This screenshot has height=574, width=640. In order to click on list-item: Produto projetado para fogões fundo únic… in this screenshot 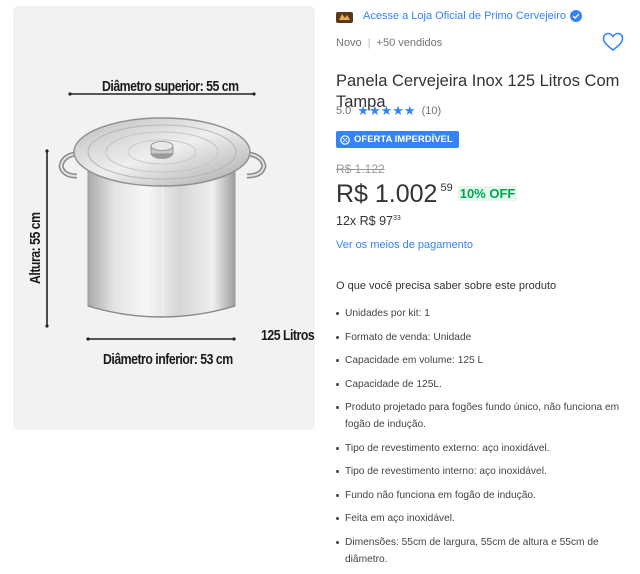, I will do `click(486, 416)`.